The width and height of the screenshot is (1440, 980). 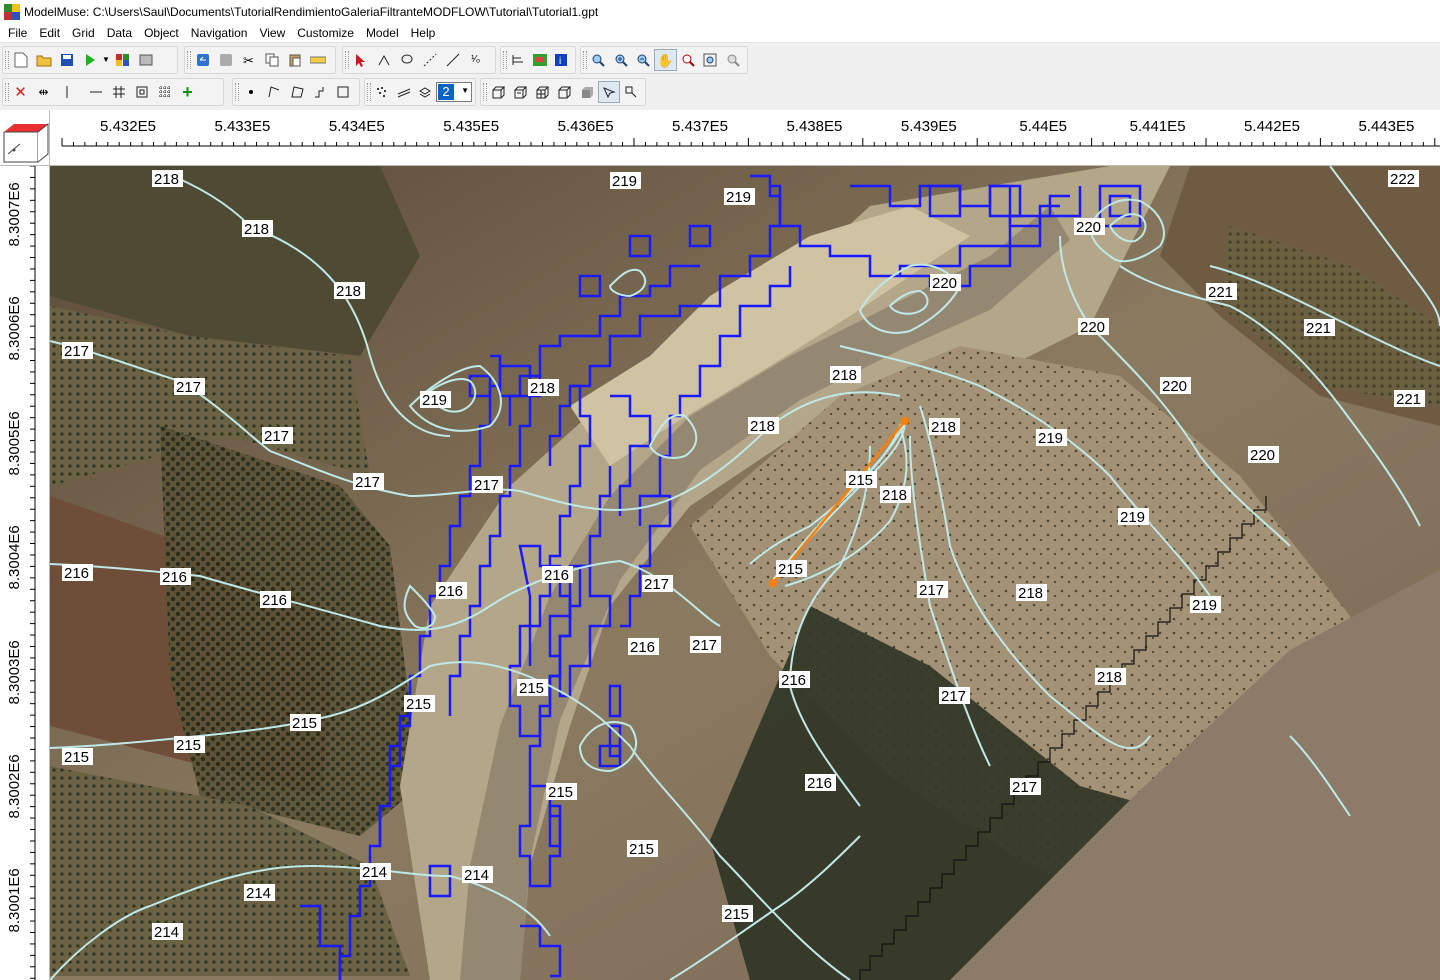 I want to click on save-icon, so click(x=66, y=60).